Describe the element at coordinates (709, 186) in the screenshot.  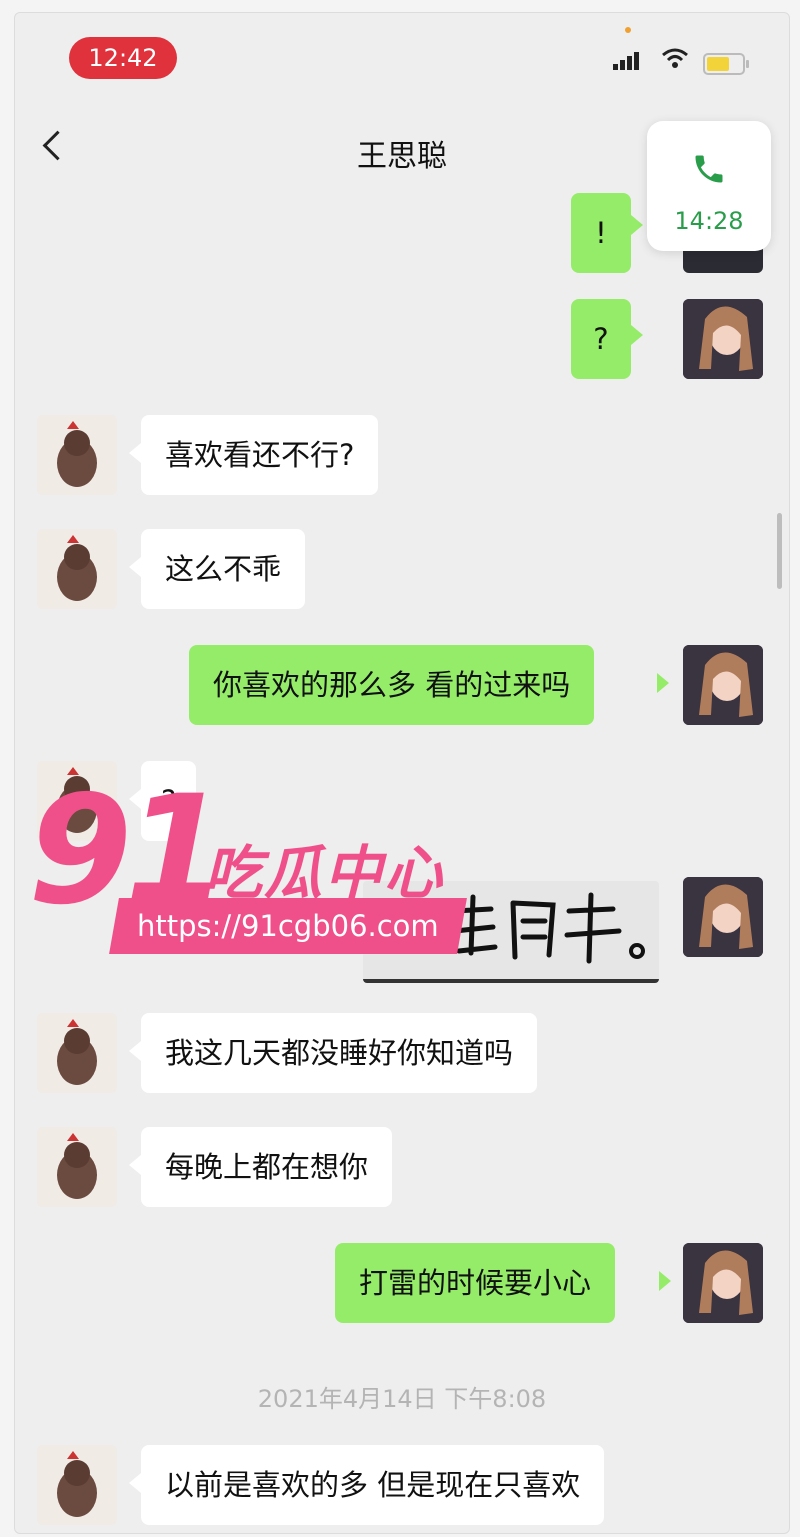
I see `call-floating-window: 14:28` at that location.